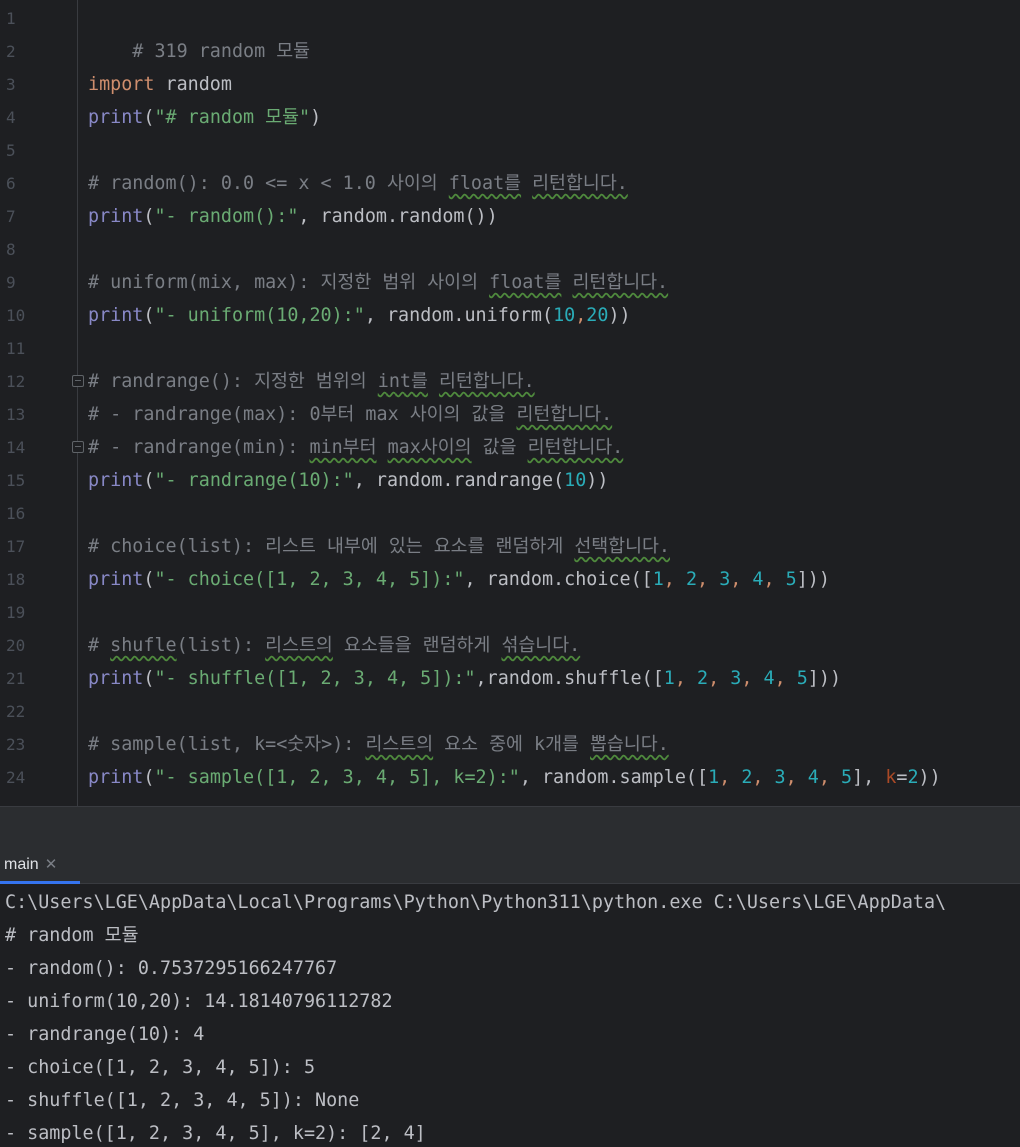 Image resolution: width=1020 pixels, height=1147 pixels. Describe the element at coordinates (429, 447) in the screenshot. I see `comment-typo: max사이의` at that location.